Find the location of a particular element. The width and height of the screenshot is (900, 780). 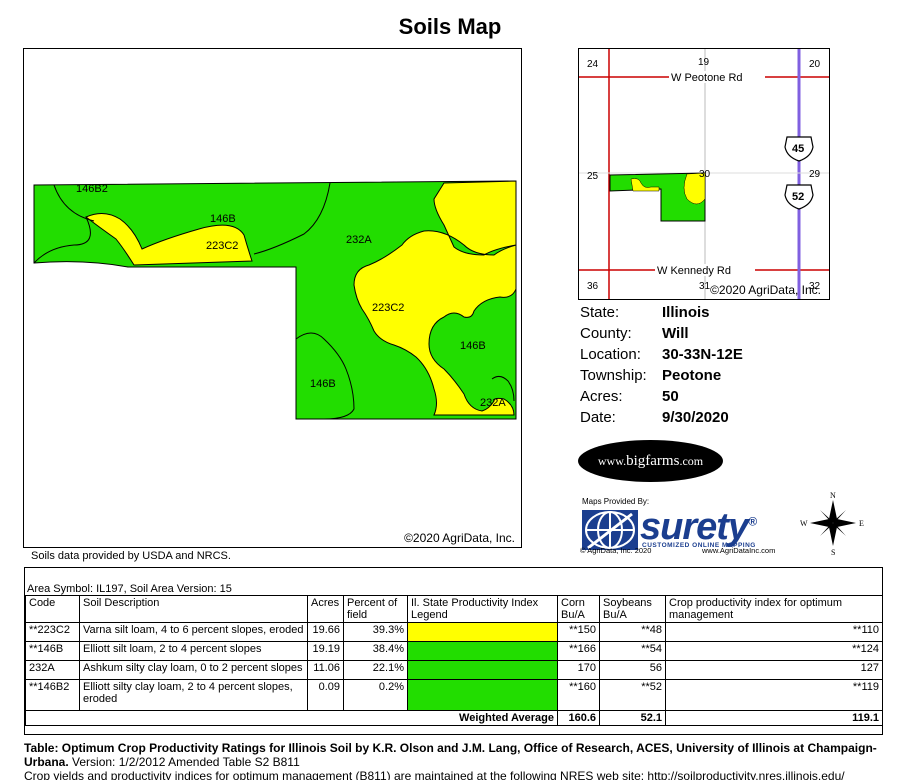

cell-corn: **166 is located at coordinates (578, 651).